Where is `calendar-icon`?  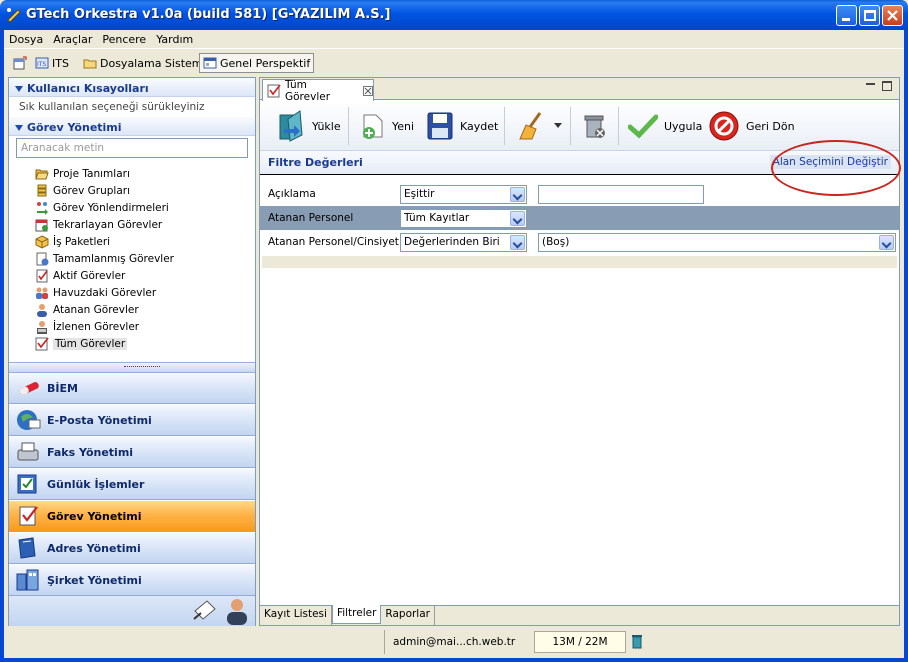
calendar-icon is located at coordinates (41, 225).